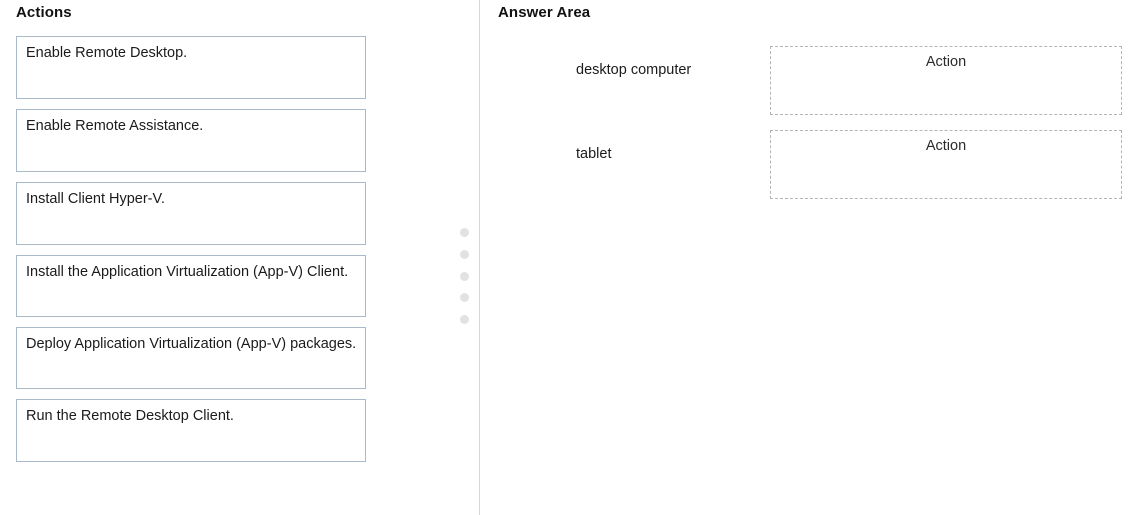 Image resolution: width=1134 pixels, height=515 pixels. I want to click on answer-row-label-desktop-computer: desktop computer, so click(634, 70).